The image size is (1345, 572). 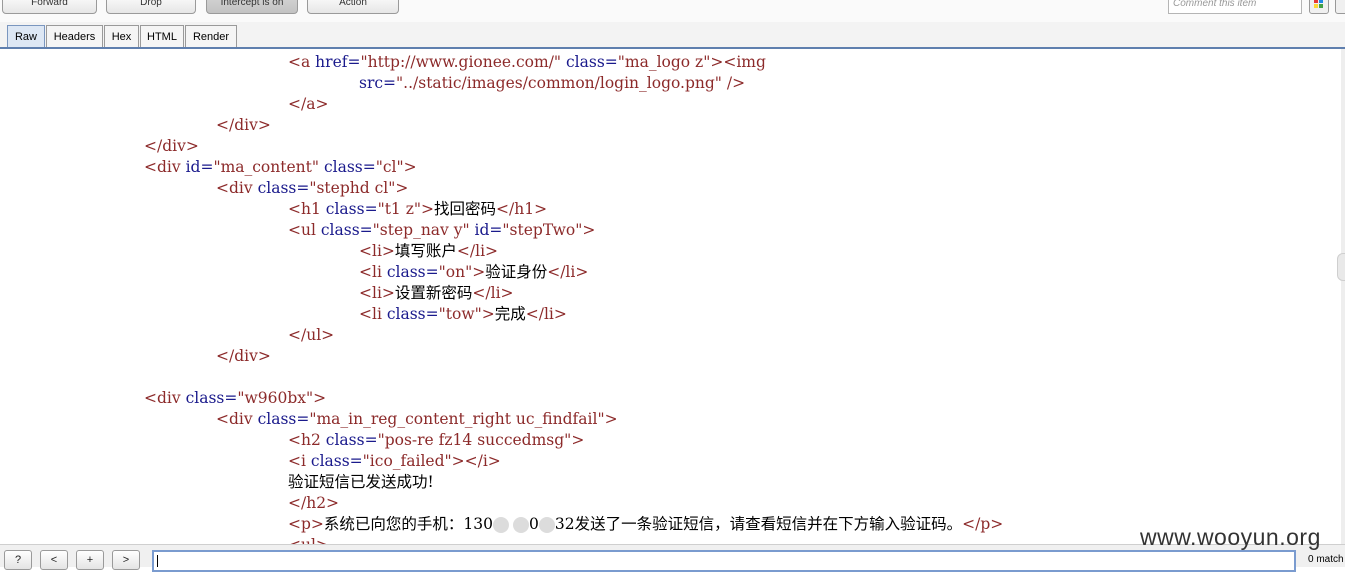 I want to click on code-line: <li class="on">验证身份</li>, so click(x=474, y=272).